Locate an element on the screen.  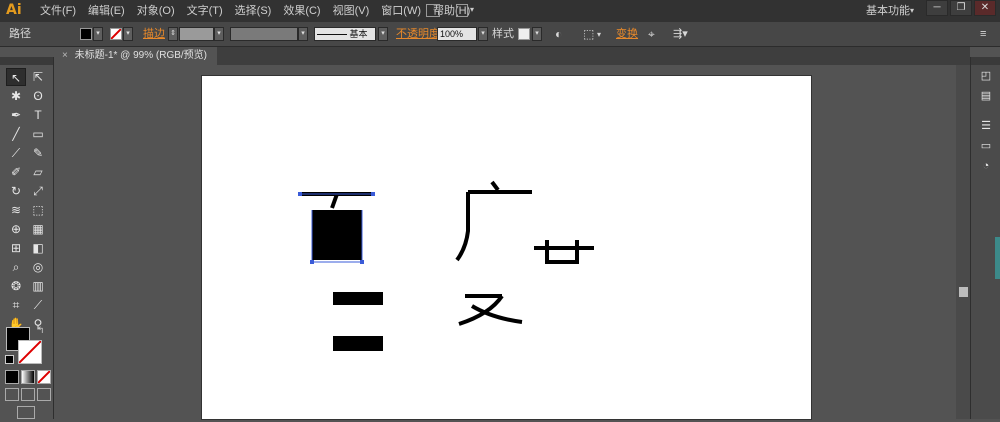
align-dropdown-icon: ▾ is located at coordinates (599, 34).